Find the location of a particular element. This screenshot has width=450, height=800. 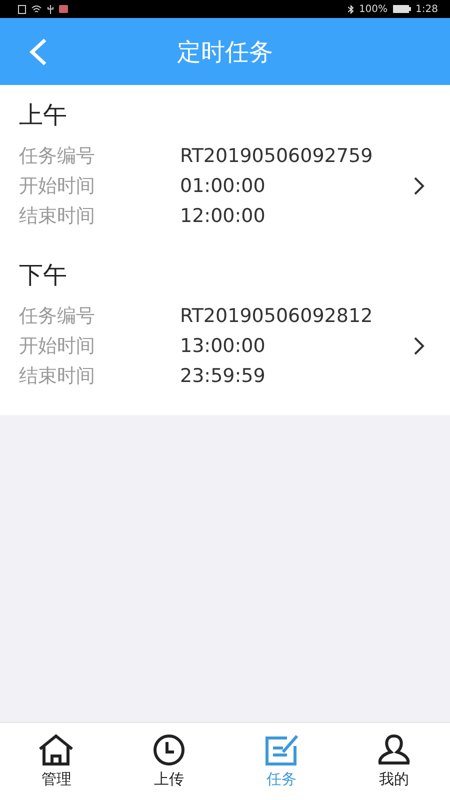

field-value: 01:00:00 is located at coordinates (223, 186).